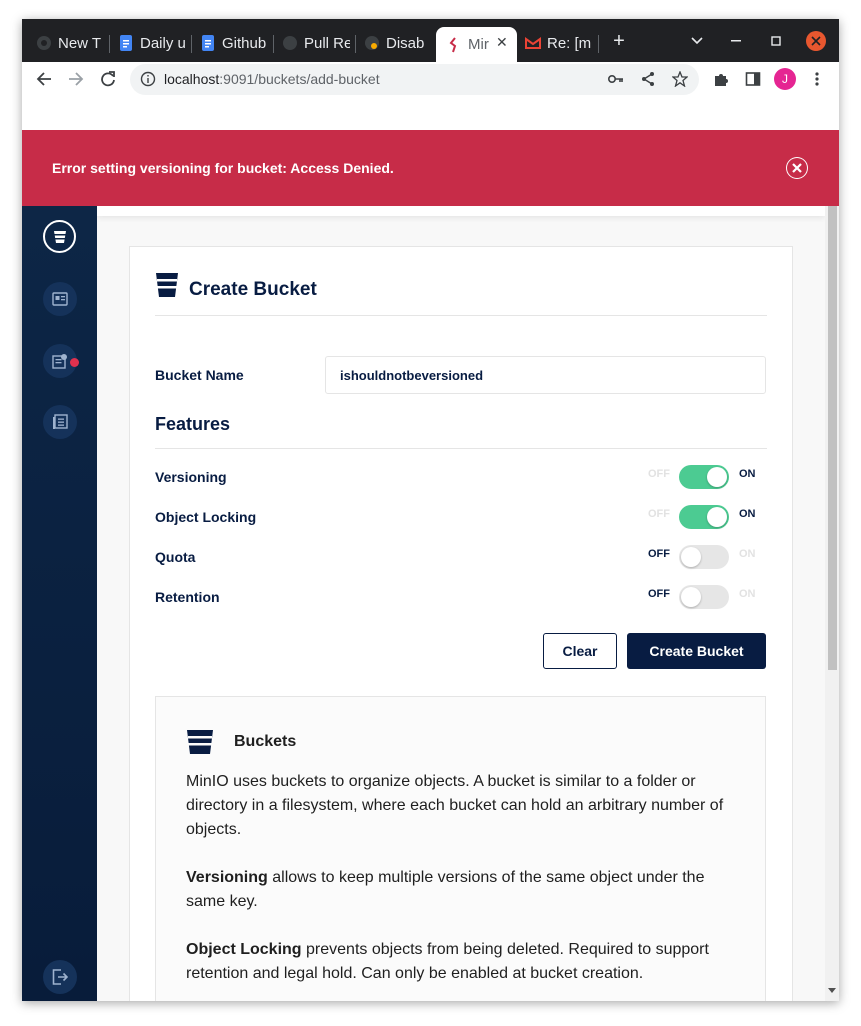 The height and width of the screenshot is (1026, 861). I want to click on tab-minio-active: Mir ✕, so click(476, 44).